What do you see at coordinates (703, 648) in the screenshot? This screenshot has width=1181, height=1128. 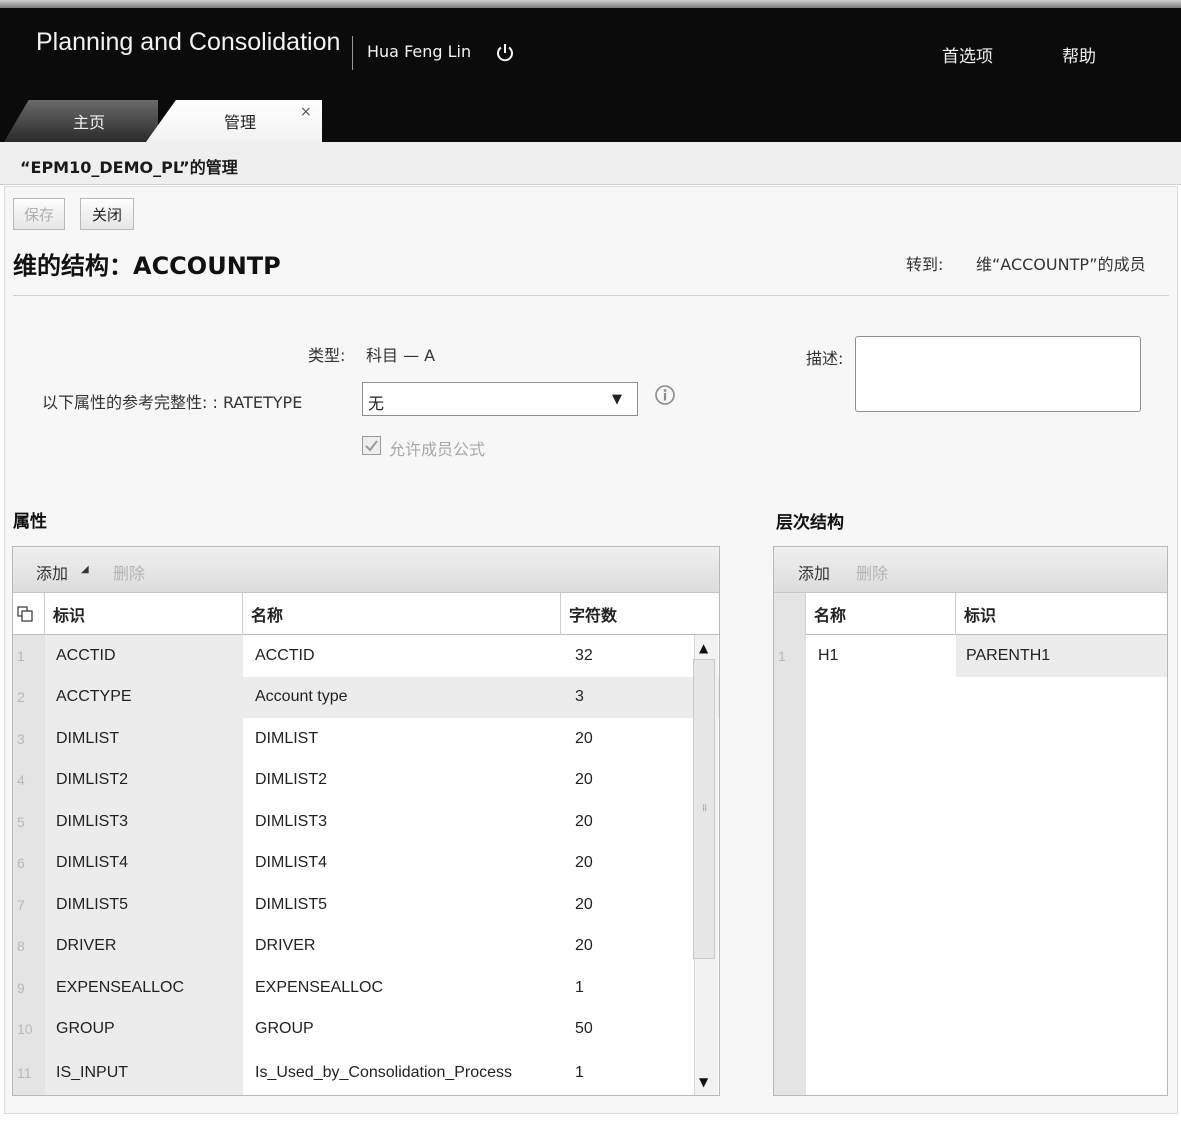 I see `scroll-up-icon: ▲` at bounding box center [703, 648].